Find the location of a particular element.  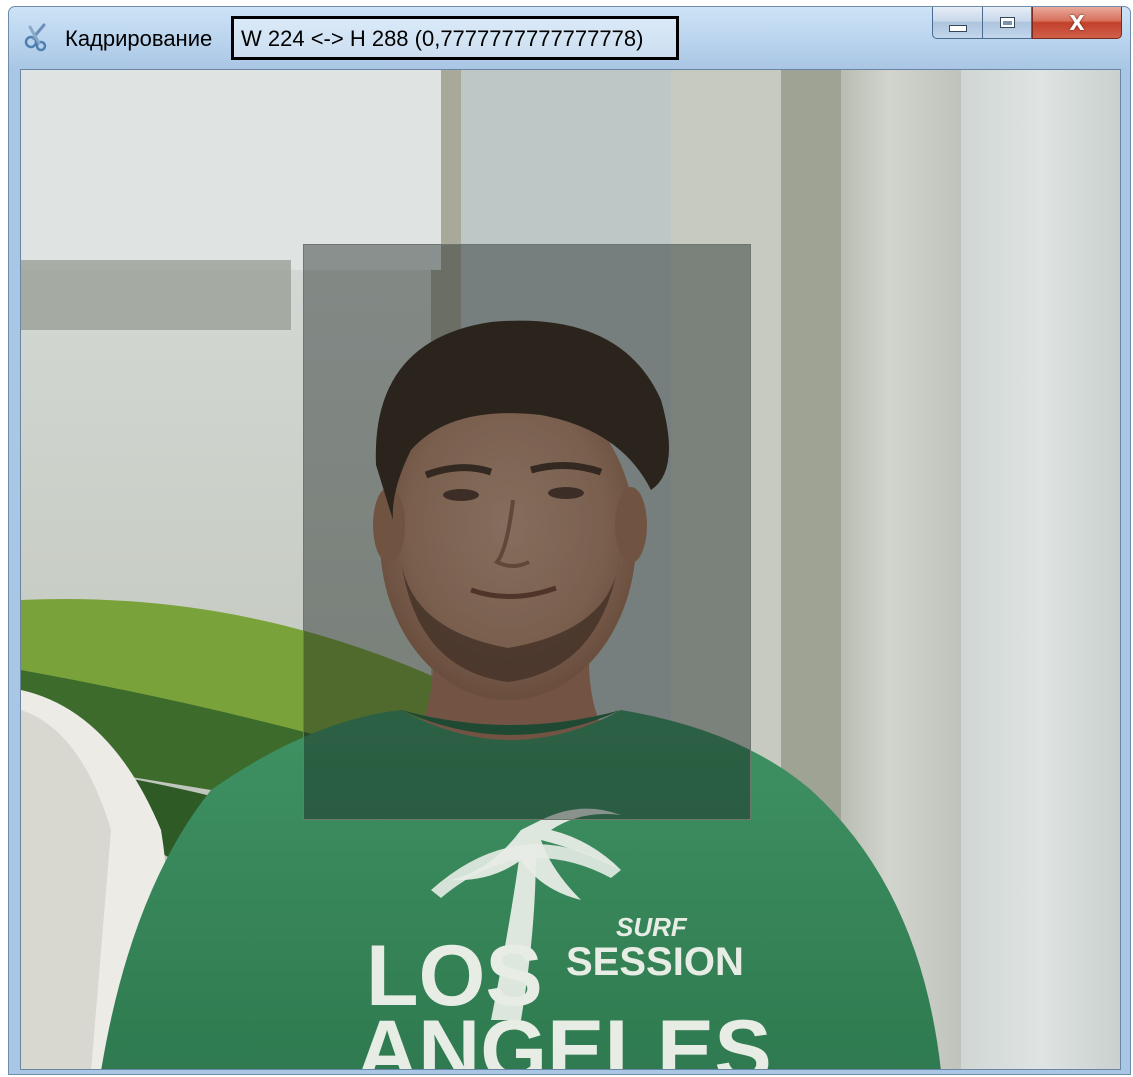

close-button: X is located at coordinates (1077, 23).